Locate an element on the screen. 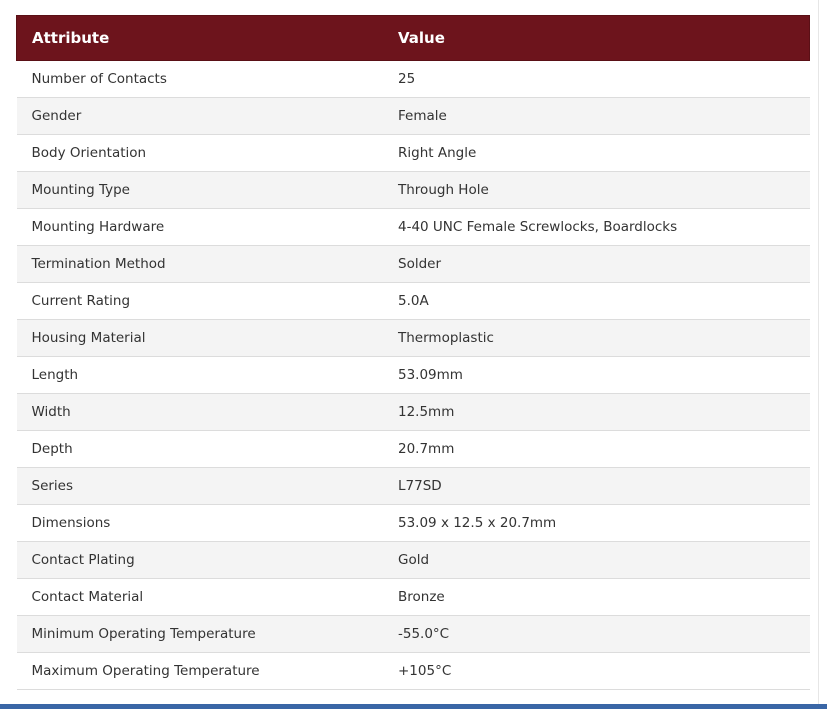 This screenshot has width=827, height=709. table-row: Mounting Type Through Hole is located at coordinates (413, 190).